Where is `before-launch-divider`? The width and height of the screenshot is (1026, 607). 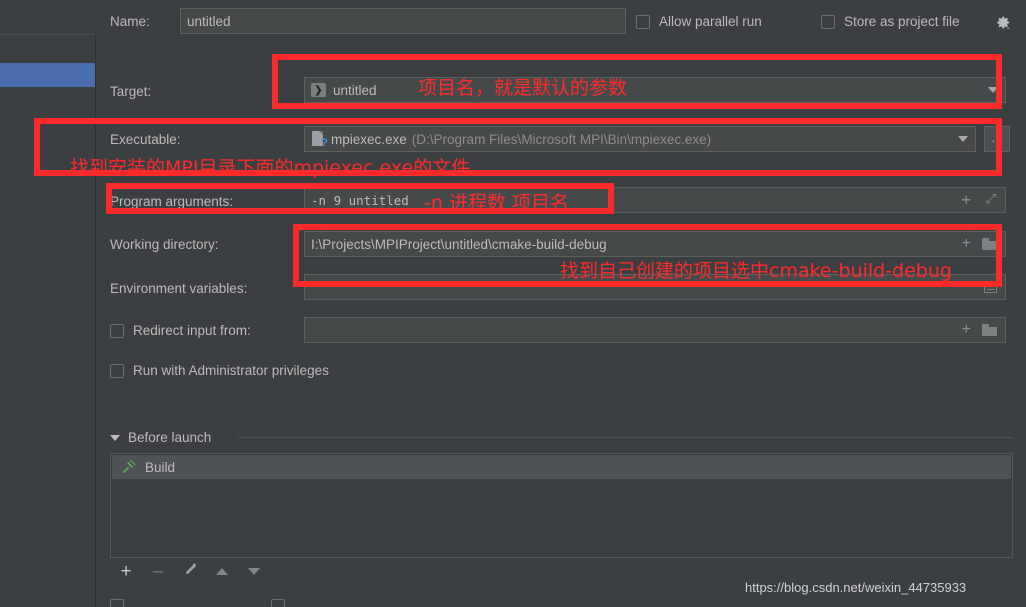
before-launch-divider is located at coordinates (625, 437).